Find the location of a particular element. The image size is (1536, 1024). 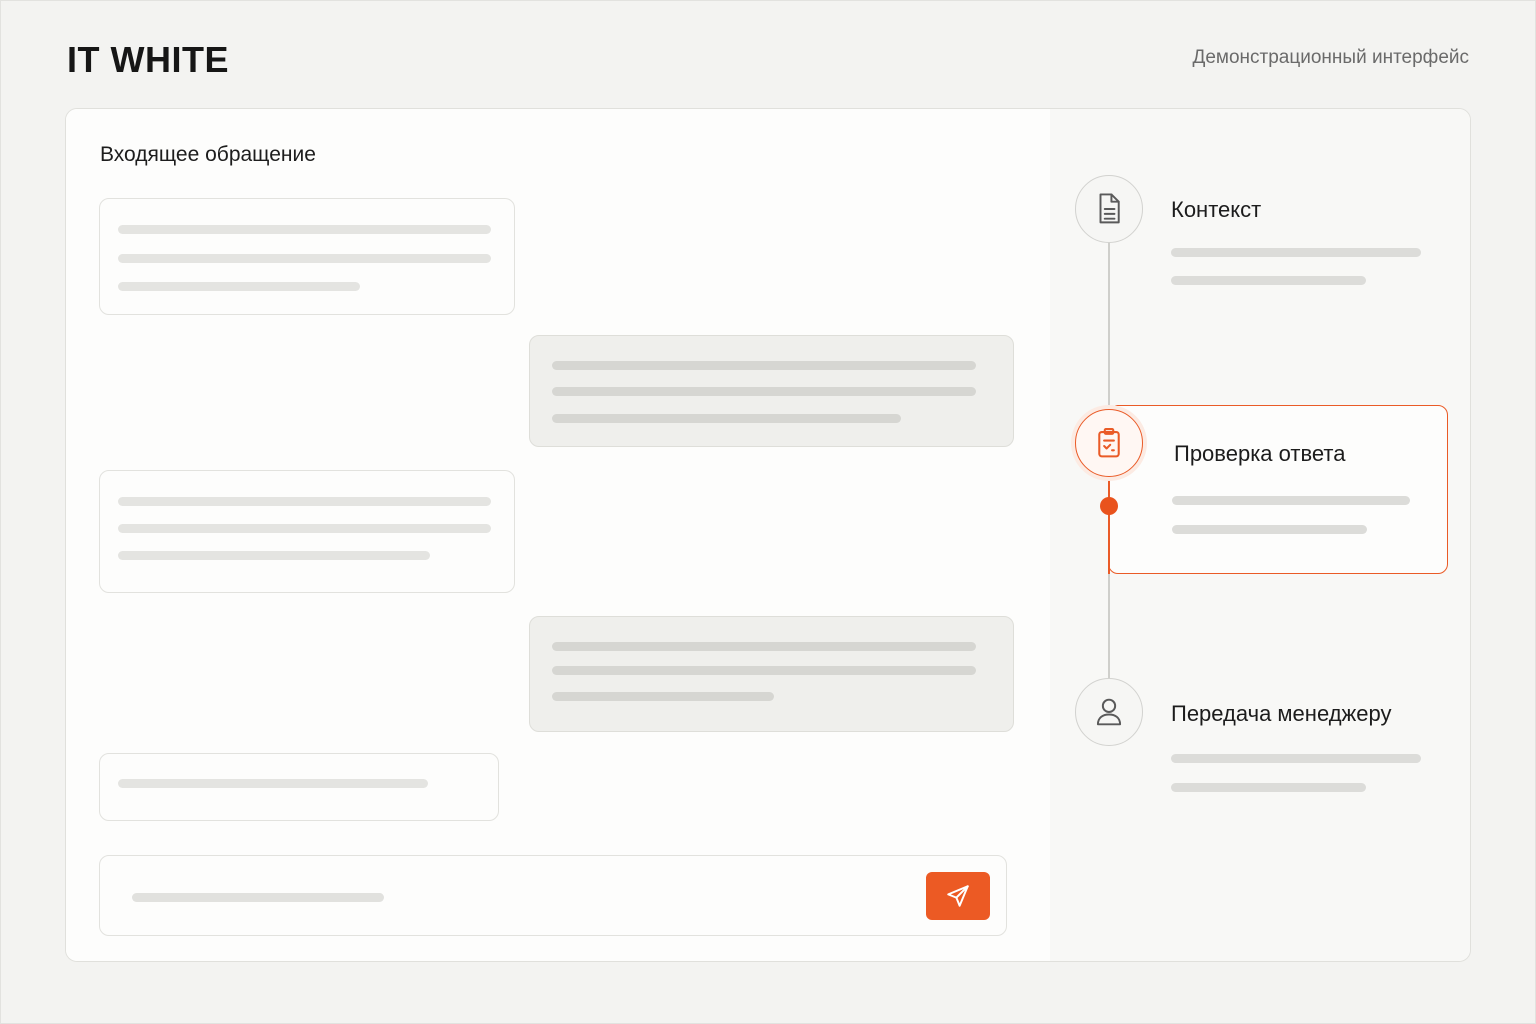

step-icon-context is located at coordinates (1109, 209).